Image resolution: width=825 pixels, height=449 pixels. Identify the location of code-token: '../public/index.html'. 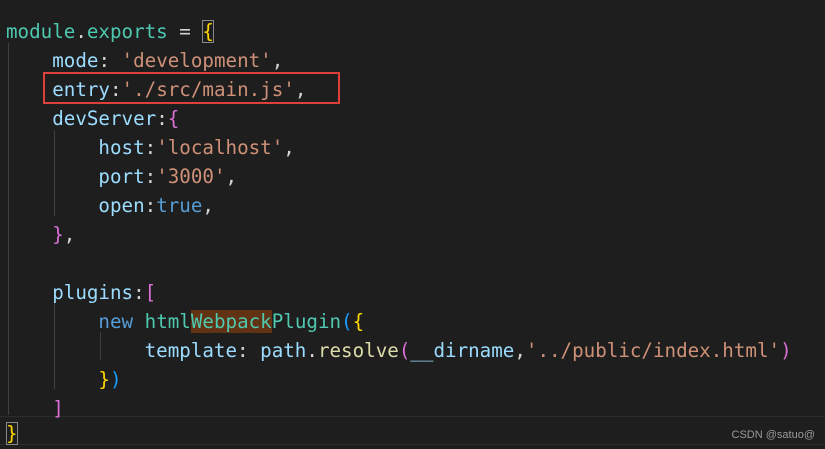
(653, 350).